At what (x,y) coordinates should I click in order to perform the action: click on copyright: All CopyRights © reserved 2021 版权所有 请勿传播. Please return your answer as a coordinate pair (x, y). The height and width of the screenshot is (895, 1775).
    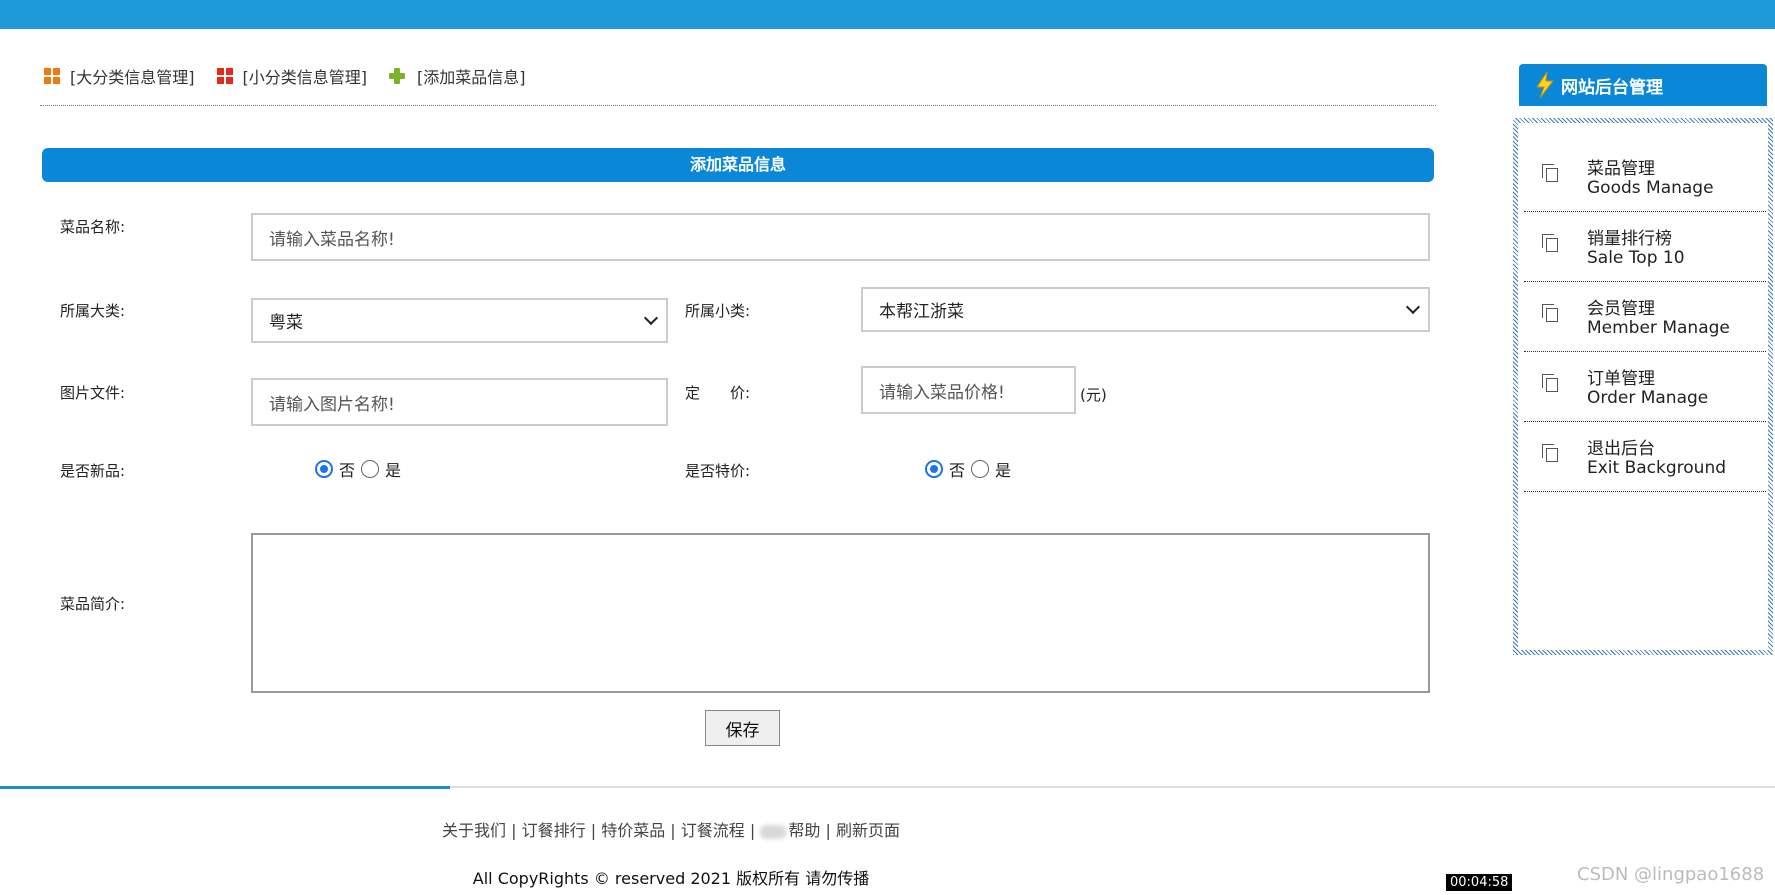
    Looking at the image, I should click on (671, 878).